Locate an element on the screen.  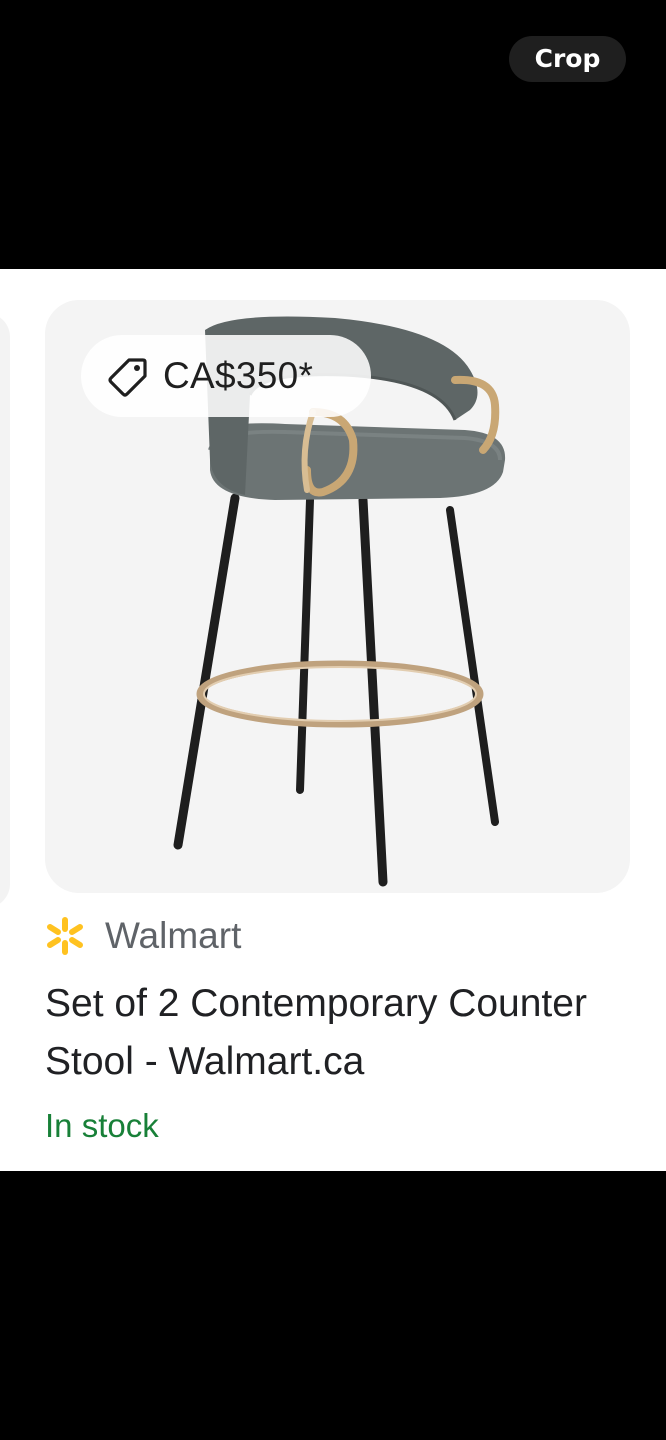
price-label: CA$350* is located at coordinates (238, 375).